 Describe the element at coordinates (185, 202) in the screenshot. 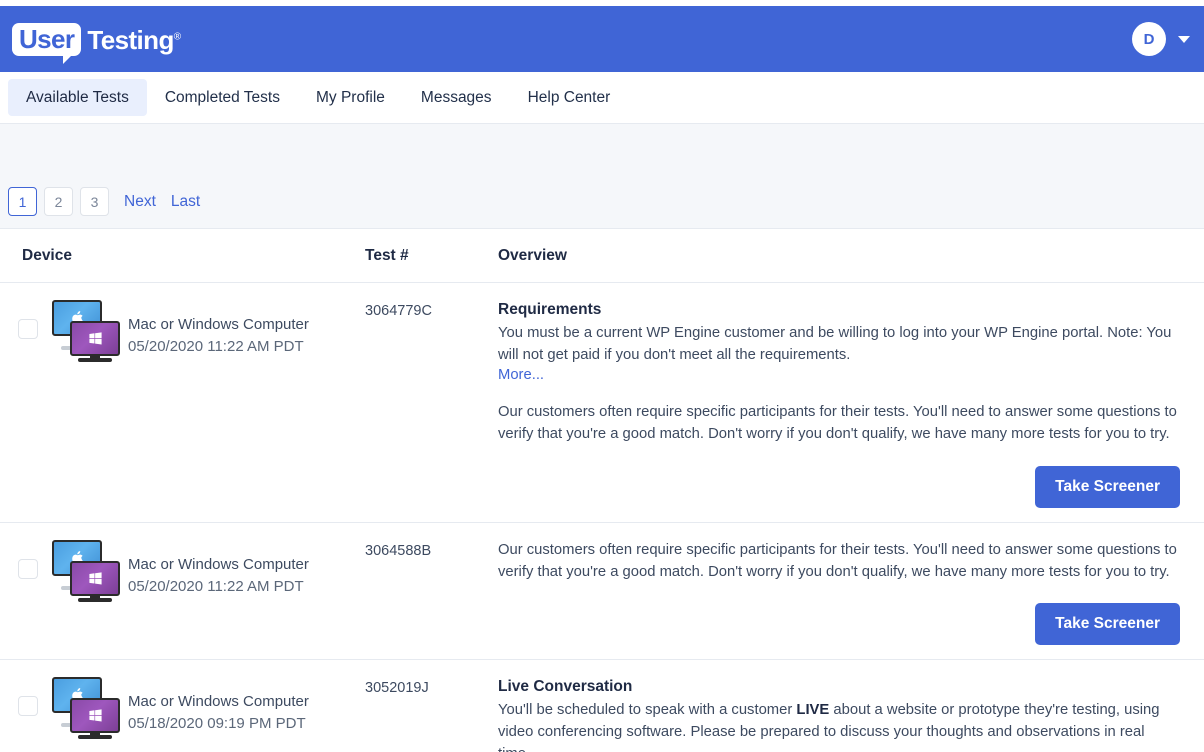

I see `pagination-last-link: Last` at that location.